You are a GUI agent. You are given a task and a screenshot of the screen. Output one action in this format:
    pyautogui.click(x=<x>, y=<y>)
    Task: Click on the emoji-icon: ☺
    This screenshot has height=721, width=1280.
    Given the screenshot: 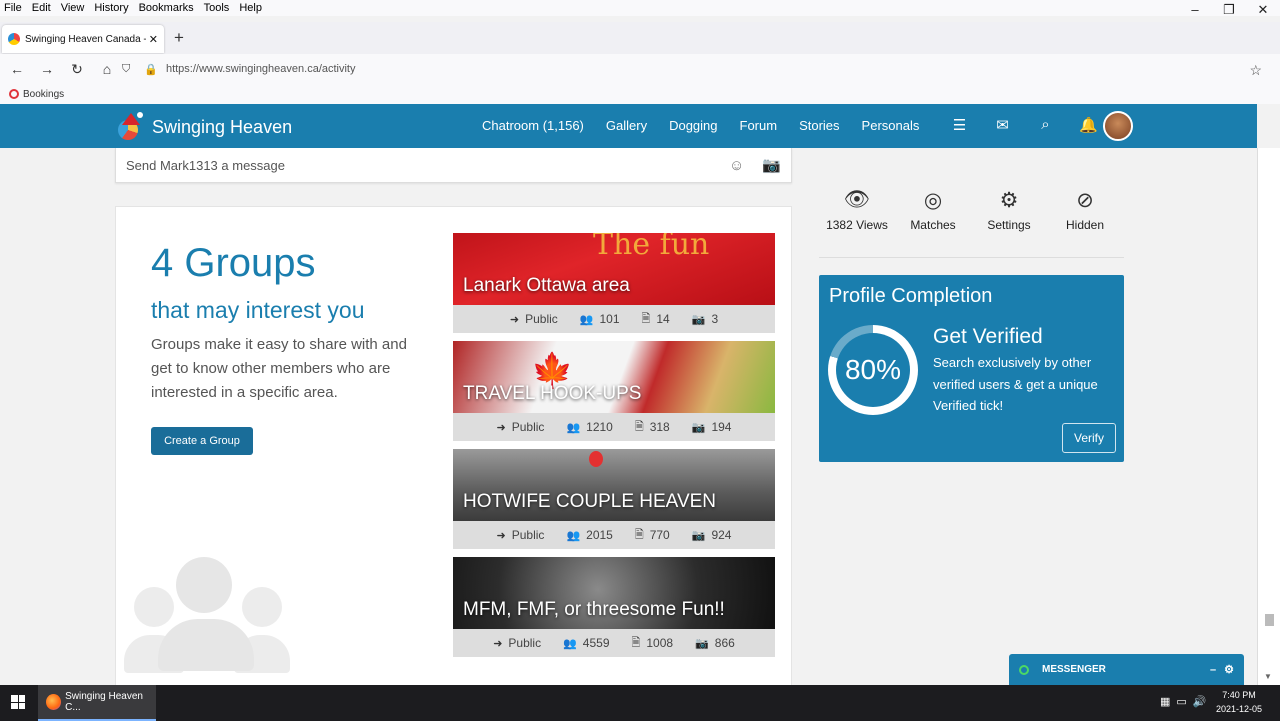 What is the action you would take?
    pyautogui.click(x=736, y=165)
    